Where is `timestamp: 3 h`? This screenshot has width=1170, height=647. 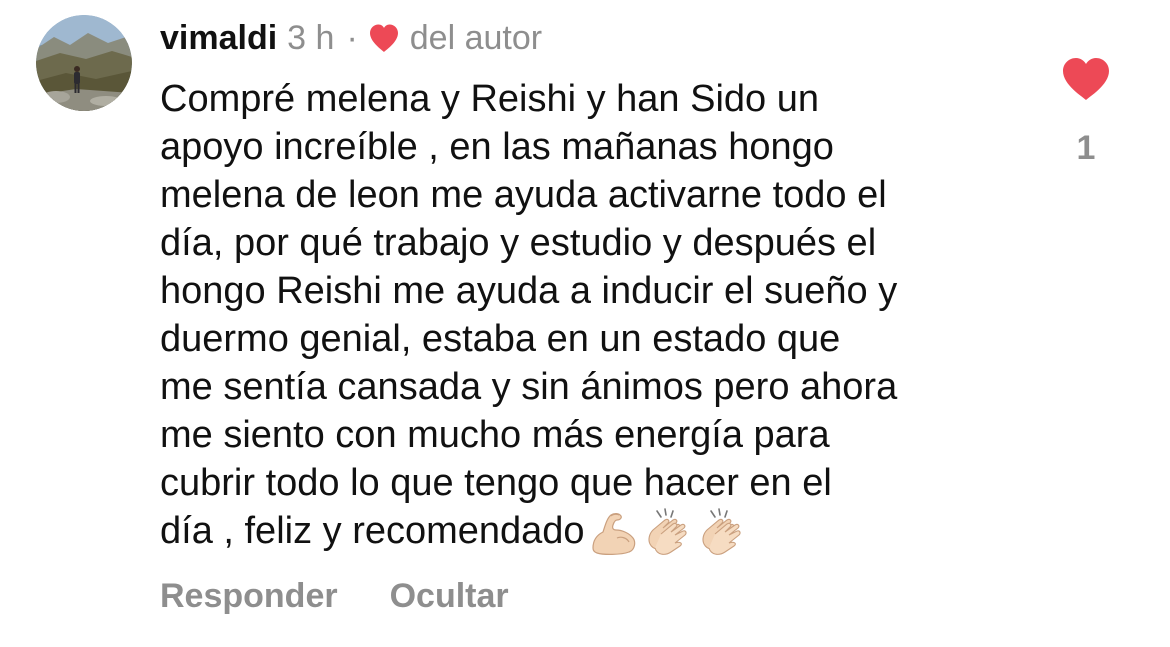 timestamp: 3 h is located at coordinates (311, 38).